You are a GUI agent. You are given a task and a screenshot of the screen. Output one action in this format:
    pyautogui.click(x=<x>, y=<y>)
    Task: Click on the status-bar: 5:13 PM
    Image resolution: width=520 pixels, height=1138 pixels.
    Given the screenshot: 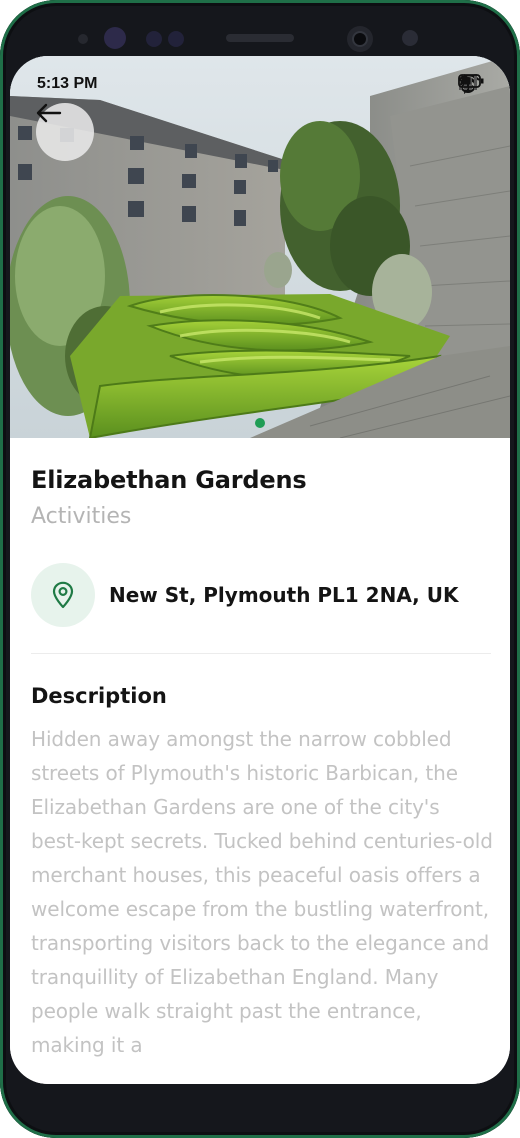 What is the action you would take?
    pyautogui.click(x=260, y=84)
    